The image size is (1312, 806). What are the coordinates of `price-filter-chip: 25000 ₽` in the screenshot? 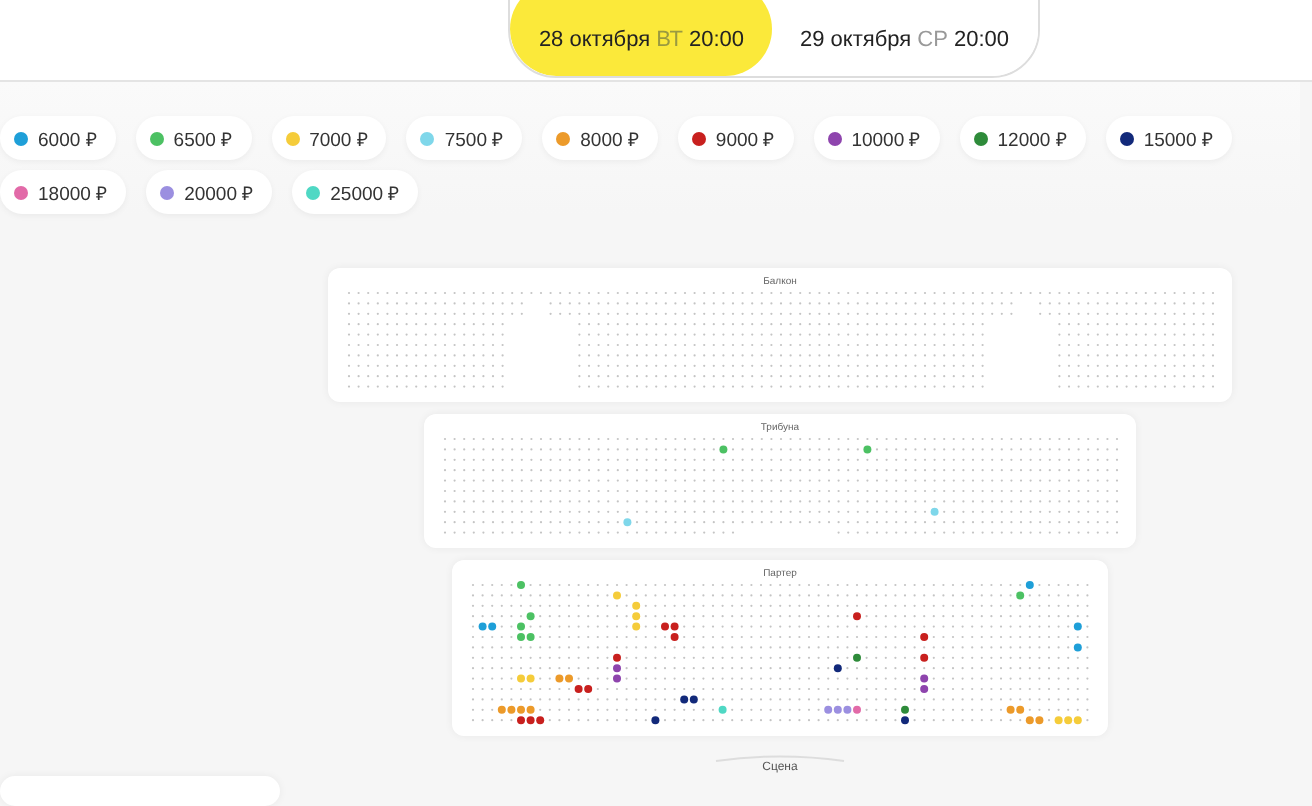 It's located at (355, 192).